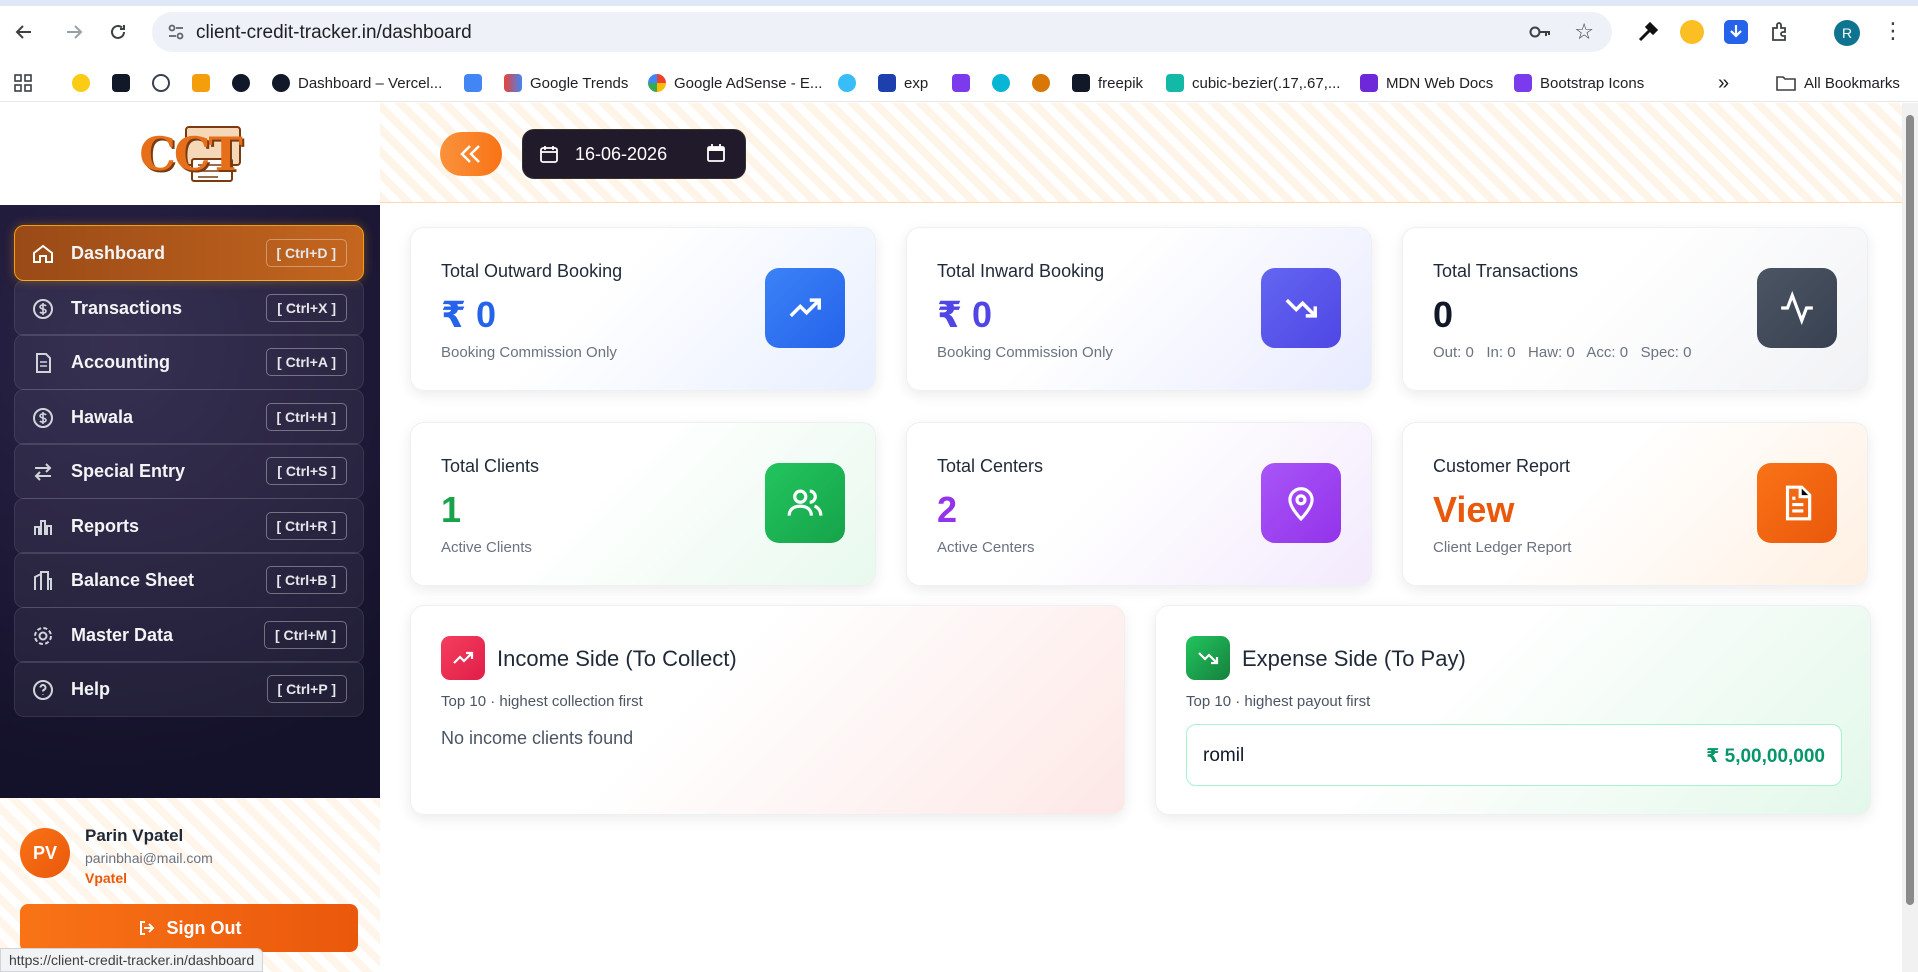 The width and height of the screenshot is (1918, 972). I want to click on sidebar-item-accounting: Accounting [ Ctrl+A ], so click(189, 362).